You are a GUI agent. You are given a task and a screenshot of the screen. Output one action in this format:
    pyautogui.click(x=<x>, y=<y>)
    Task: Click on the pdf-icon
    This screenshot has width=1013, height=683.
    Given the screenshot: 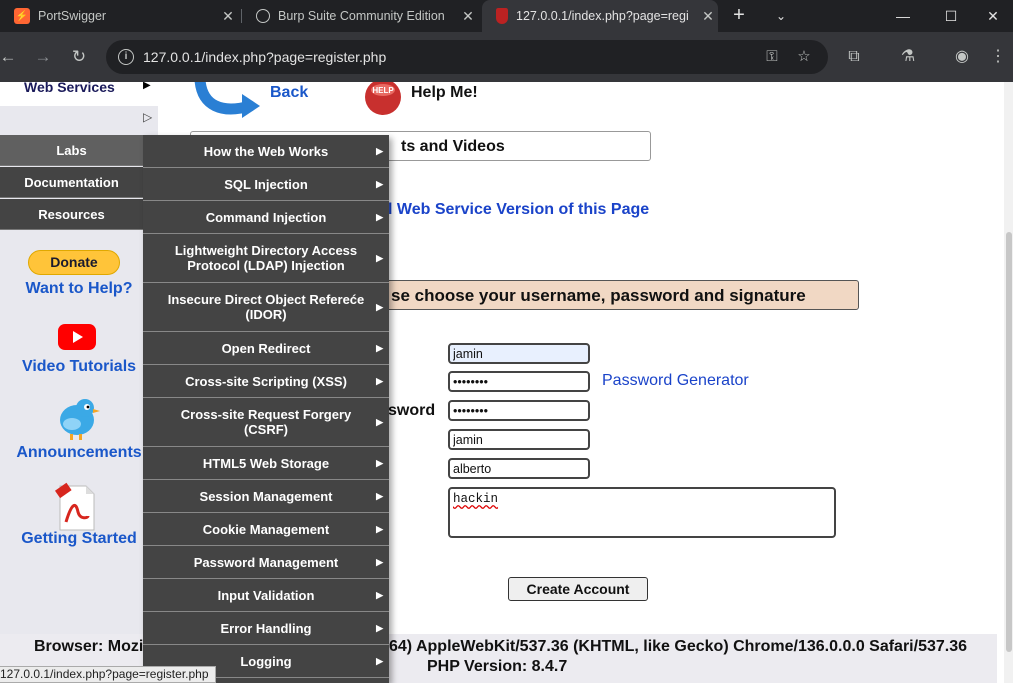 What is the action you would take?
    pyautogui.click(x=76, y=507)
    